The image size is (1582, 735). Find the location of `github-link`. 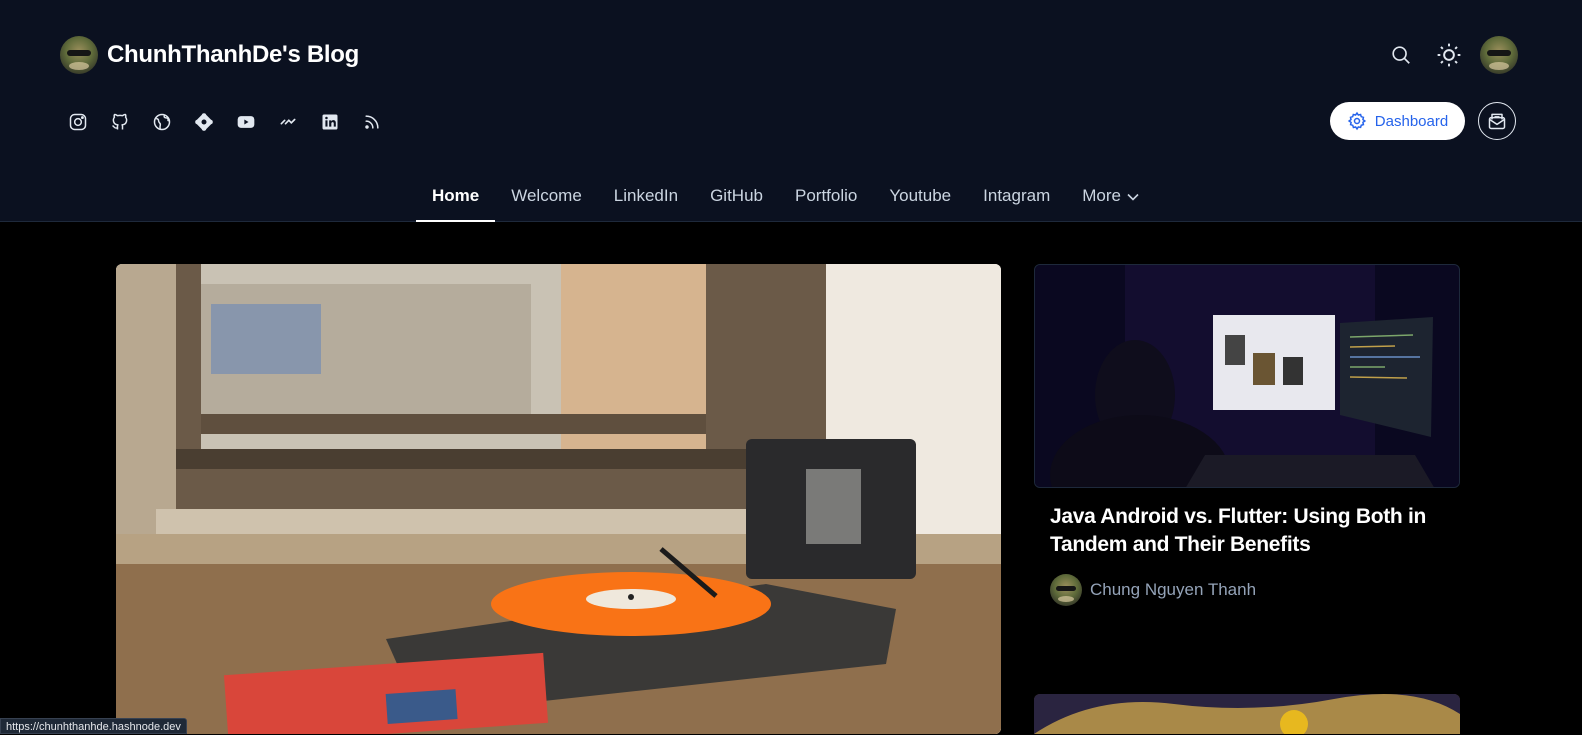

github-link is located at coordinates (120, 122).